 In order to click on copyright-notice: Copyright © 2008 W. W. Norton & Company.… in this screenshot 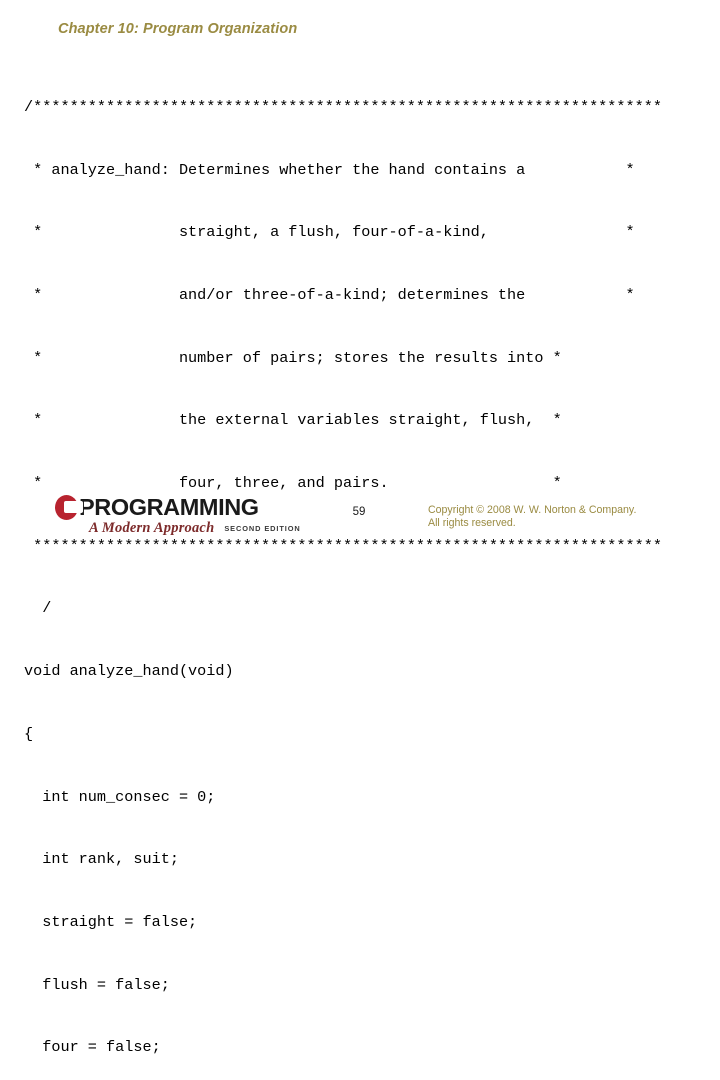, I will do `click(532, 517)`.